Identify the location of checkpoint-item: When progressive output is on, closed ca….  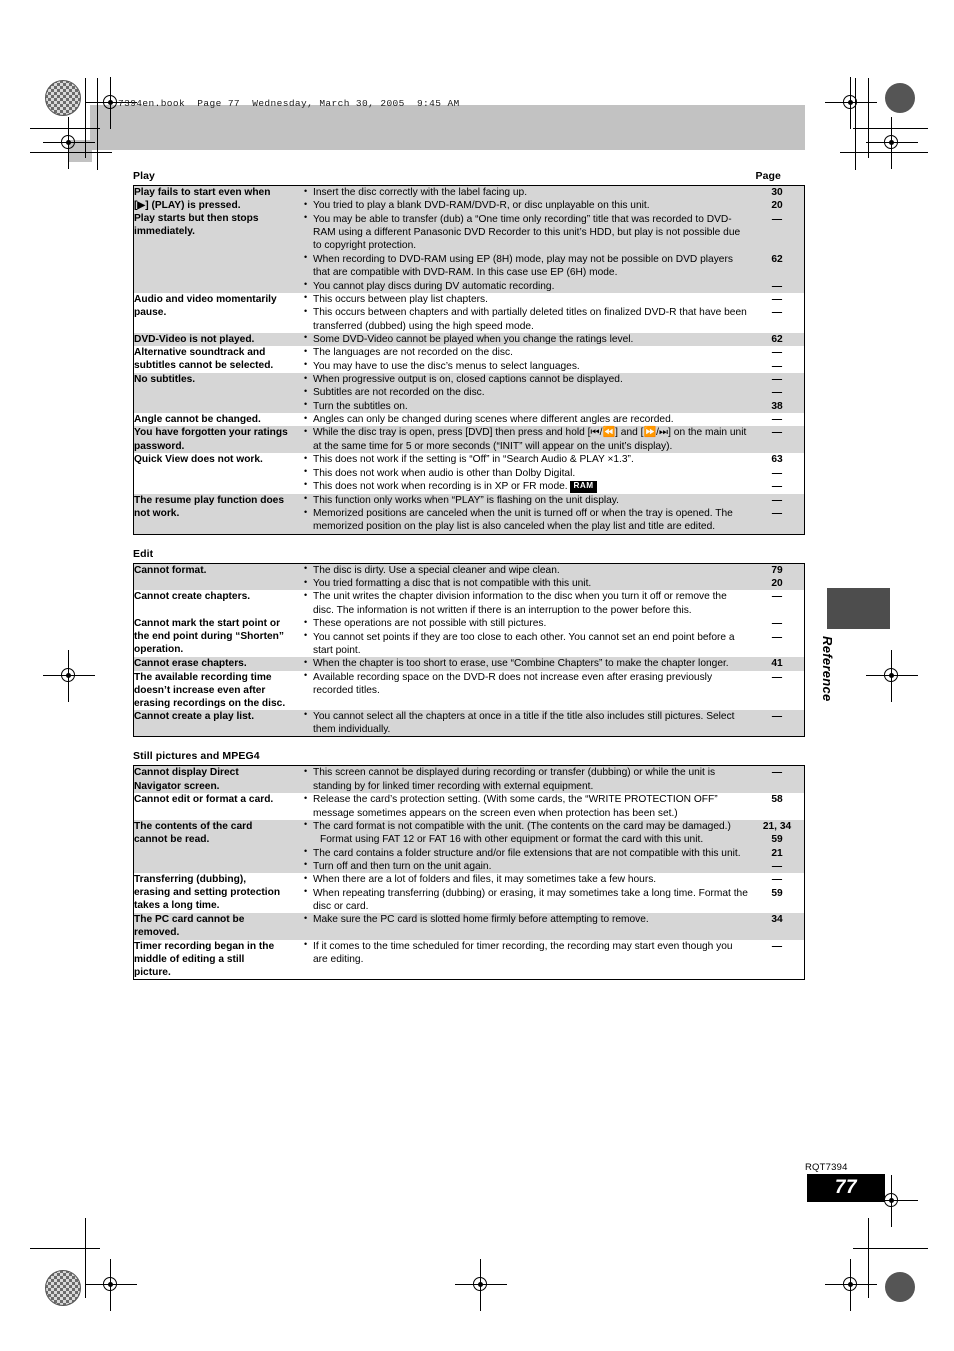
(527, 379).